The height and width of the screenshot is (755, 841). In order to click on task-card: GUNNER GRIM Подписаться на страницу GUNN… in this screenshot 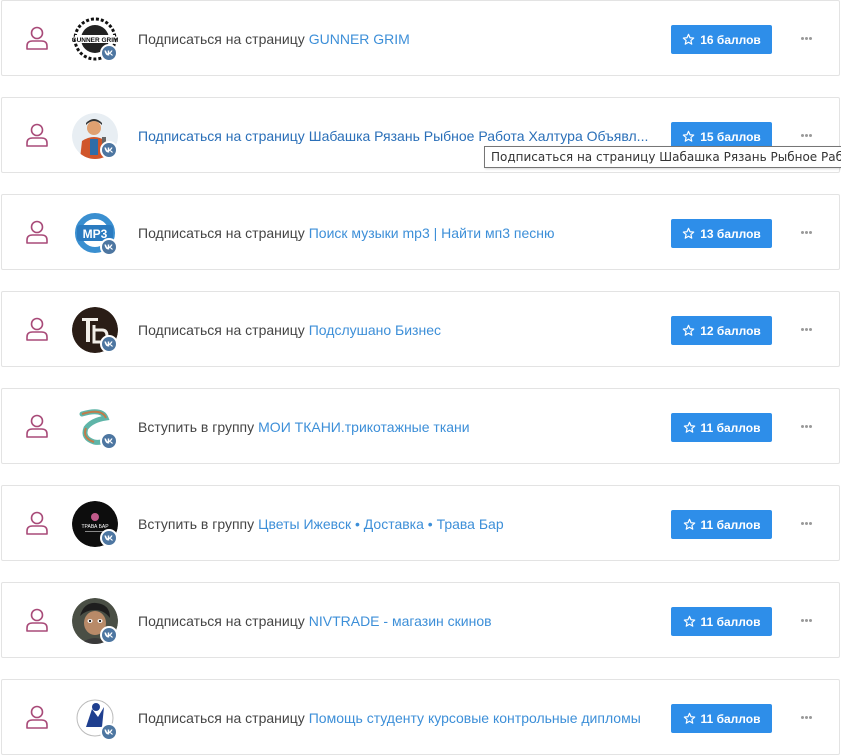, I will do `click(420, 38)`.